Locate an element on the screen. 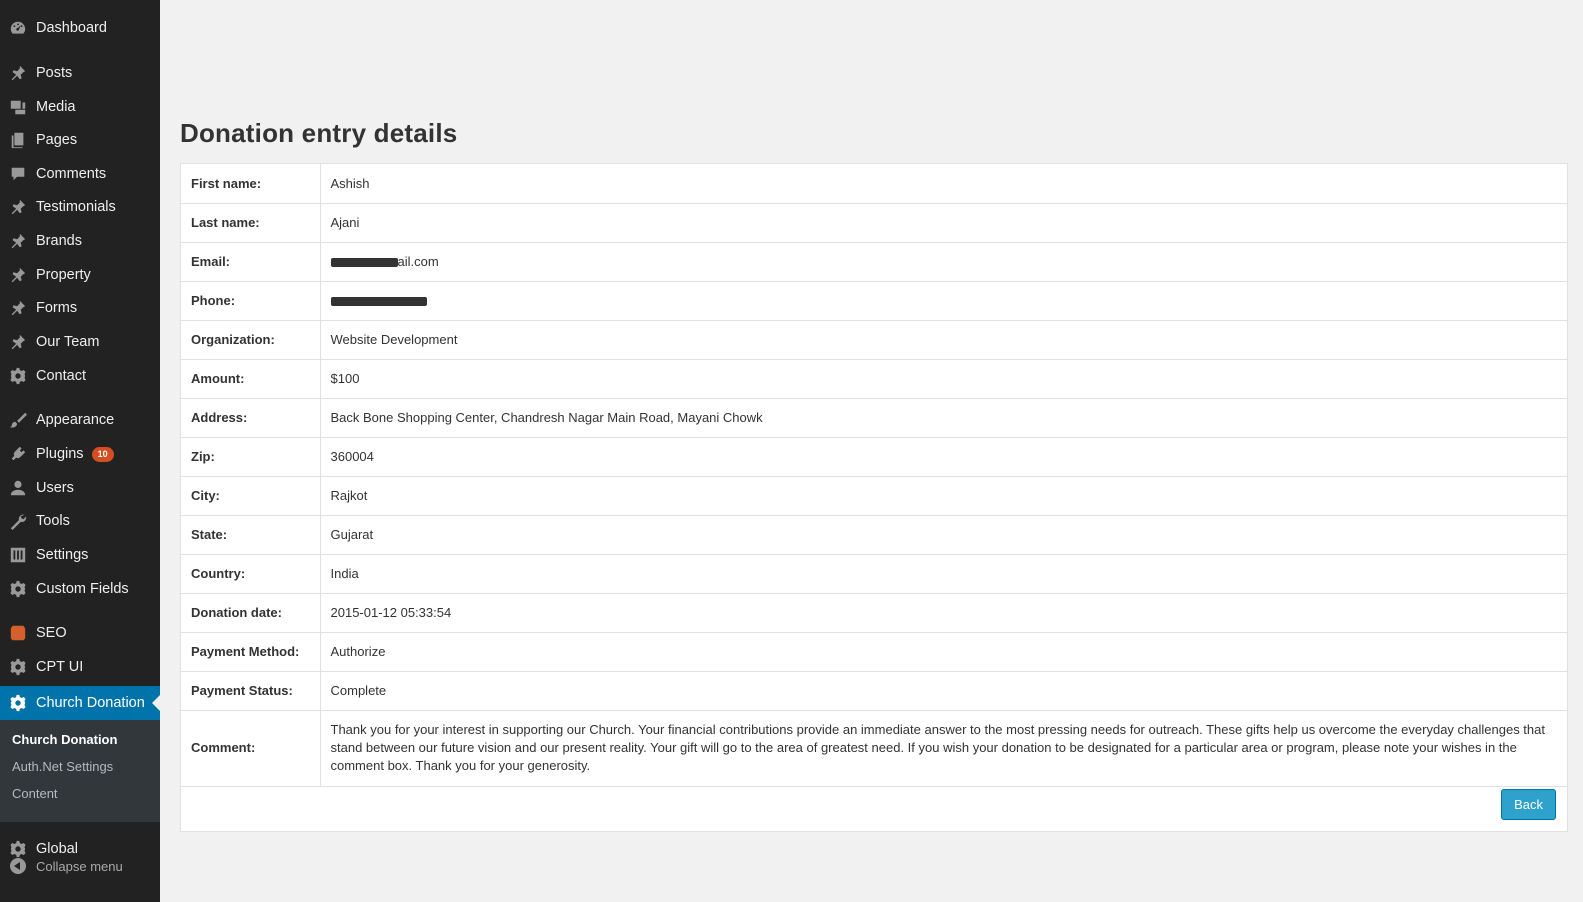 The width and height of the screenshot is (1583, 902). plugin-icon is located at coordinates (18, 454).